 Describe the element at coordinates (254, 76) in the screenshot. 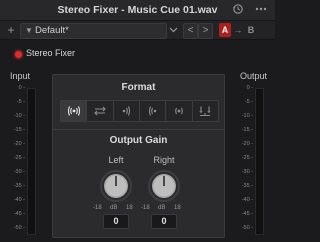

I see `output-meter-label: Output` at that location.